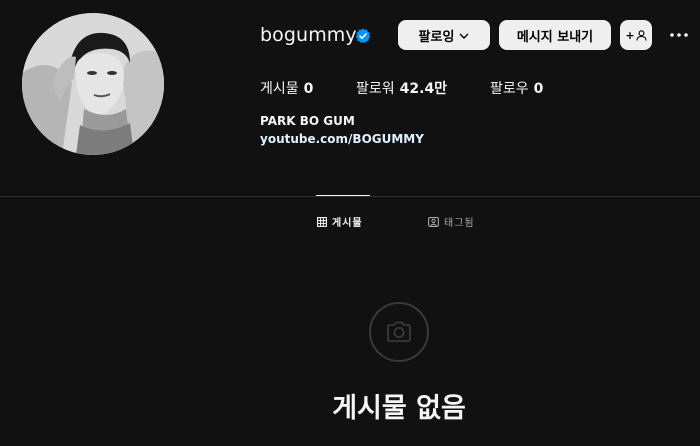 The image size is (700, 446). What do you see at coordinates (459, 223) in the screenshot?
I see `tab-tagged-label: 태그됨` at bounding box center [459, 223].